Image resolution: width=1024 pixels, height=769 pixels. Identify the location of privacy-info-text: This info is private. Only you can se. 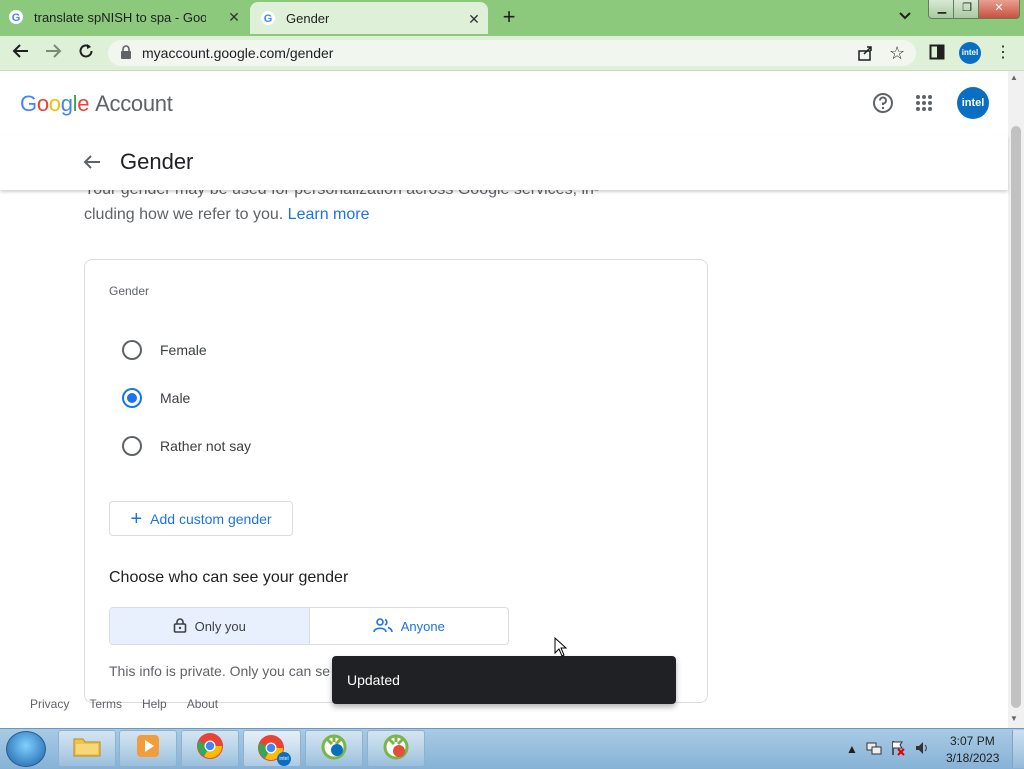
(219, 671).